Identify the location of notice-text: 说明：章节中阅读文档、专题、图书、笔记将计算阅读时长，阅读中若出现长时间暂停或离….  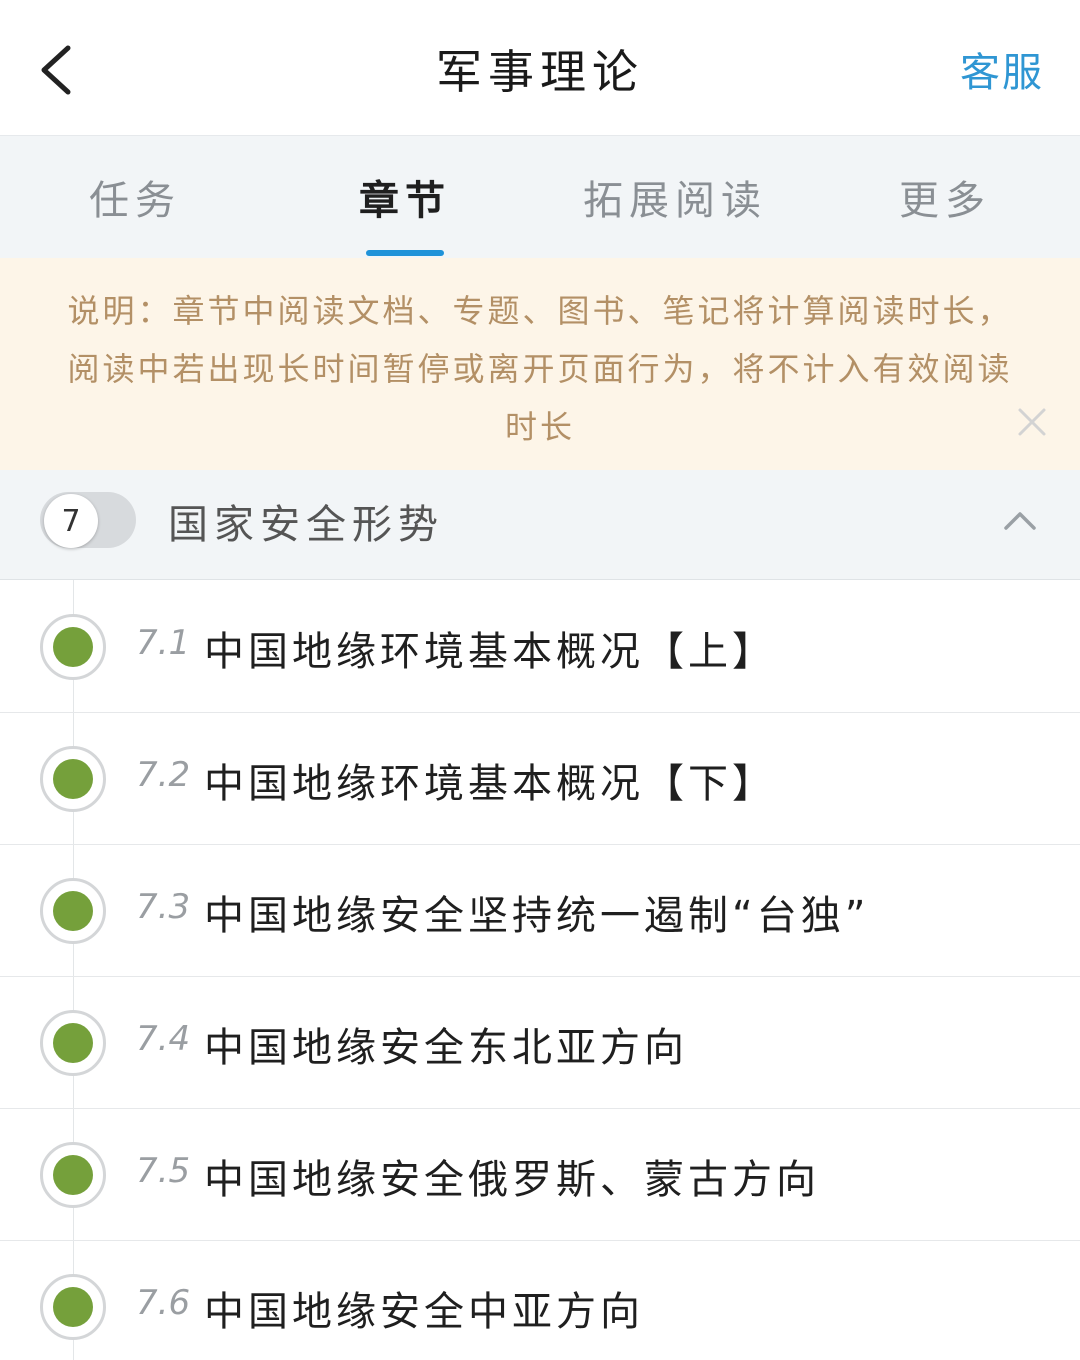
(540, 369).